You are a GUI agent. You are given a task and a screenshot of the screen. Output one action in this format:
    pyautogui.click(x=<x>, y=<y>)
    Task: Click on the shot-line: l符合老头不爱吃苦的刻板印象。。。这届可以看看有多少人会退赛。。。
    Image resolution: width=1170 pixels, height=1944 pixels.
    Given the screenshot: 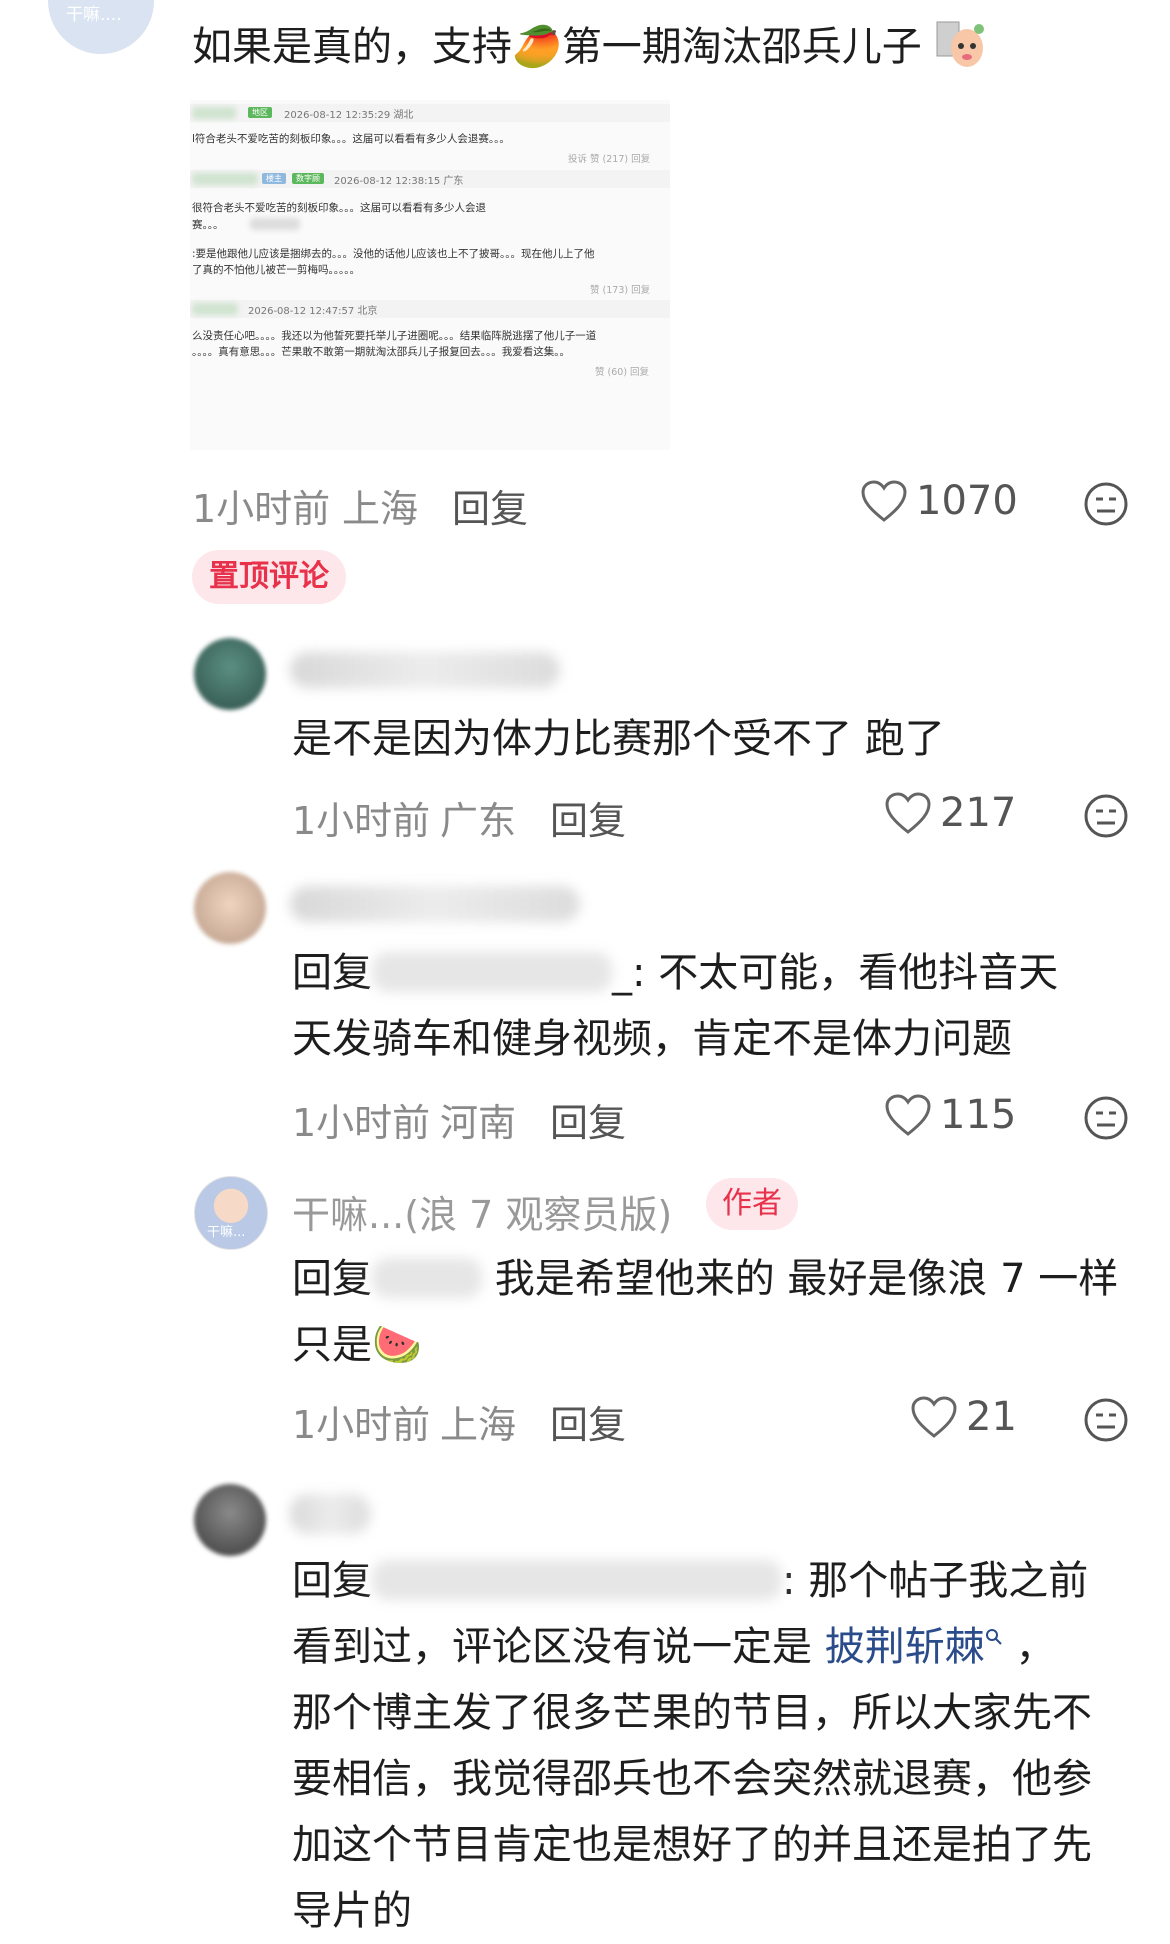 What is the action you would take?
    pyautogui.click(x=351, y=139)
    